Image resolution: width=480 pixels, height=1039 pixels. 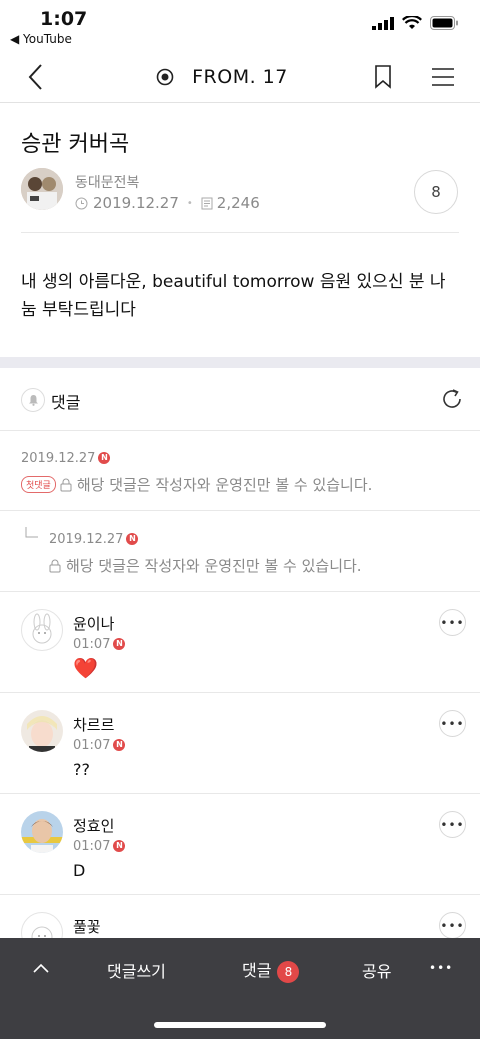 What do you see at coordinates (87, 926) in the screenshot?
I see `commenter-name: 풀꽃` at bounding box center [87, 926].